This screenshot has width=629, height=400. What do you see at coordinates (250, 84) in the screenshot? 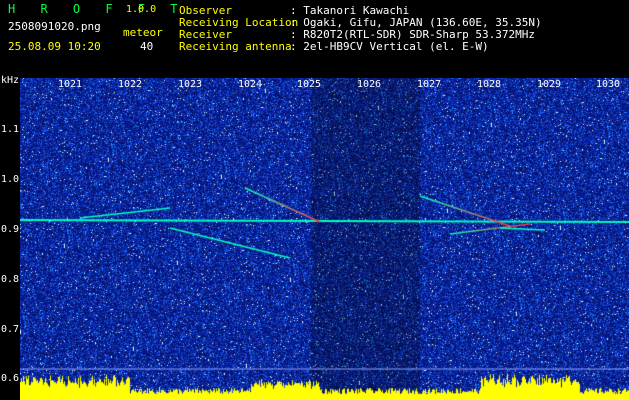
I see `x-tick-label: 1024` at bounding box center [250, 84].